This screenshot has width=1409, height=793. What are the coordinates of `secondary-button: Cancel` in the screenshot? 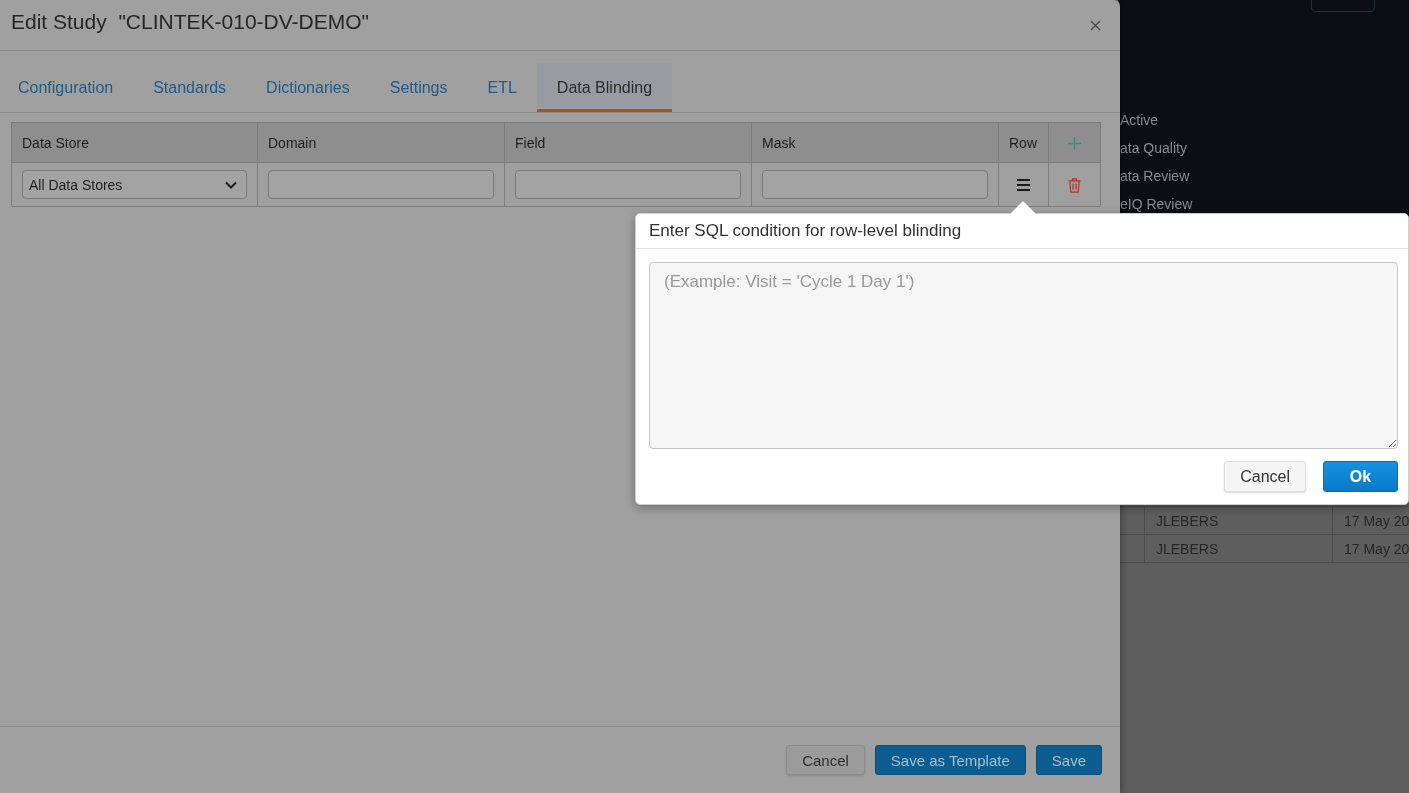 It's located at (825, 760).